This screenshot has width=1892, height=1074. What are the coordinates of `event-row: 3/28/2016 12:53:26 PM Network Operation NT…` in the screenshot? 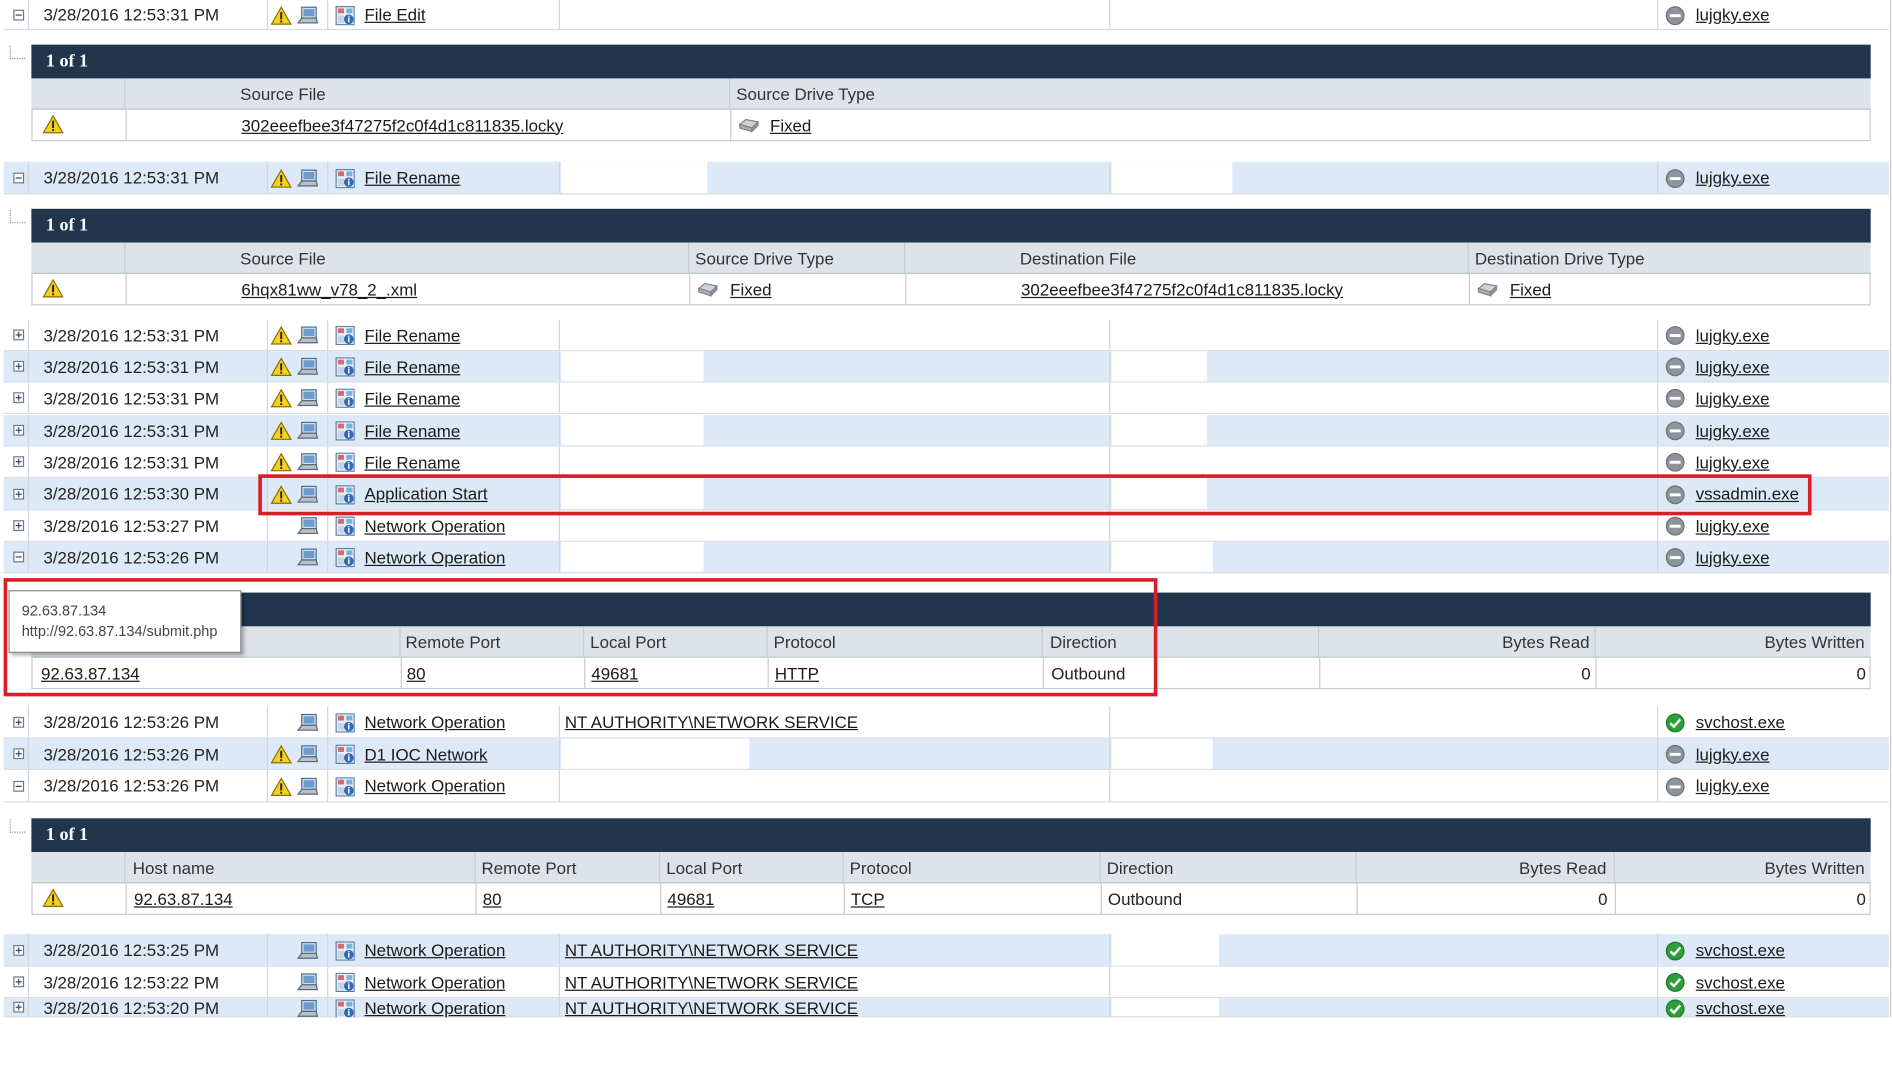 It's located at (946, 722).